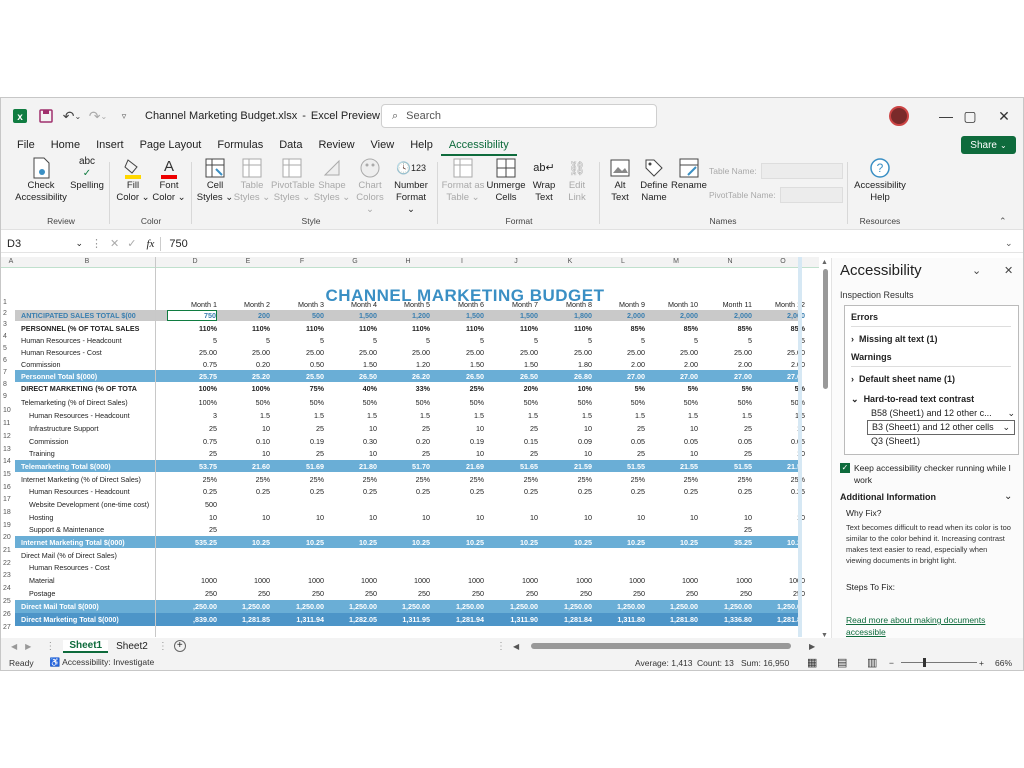 The height and width of the screenshot is (768, 1024). I want to click on table-cell: 85%, so click(620, 328).